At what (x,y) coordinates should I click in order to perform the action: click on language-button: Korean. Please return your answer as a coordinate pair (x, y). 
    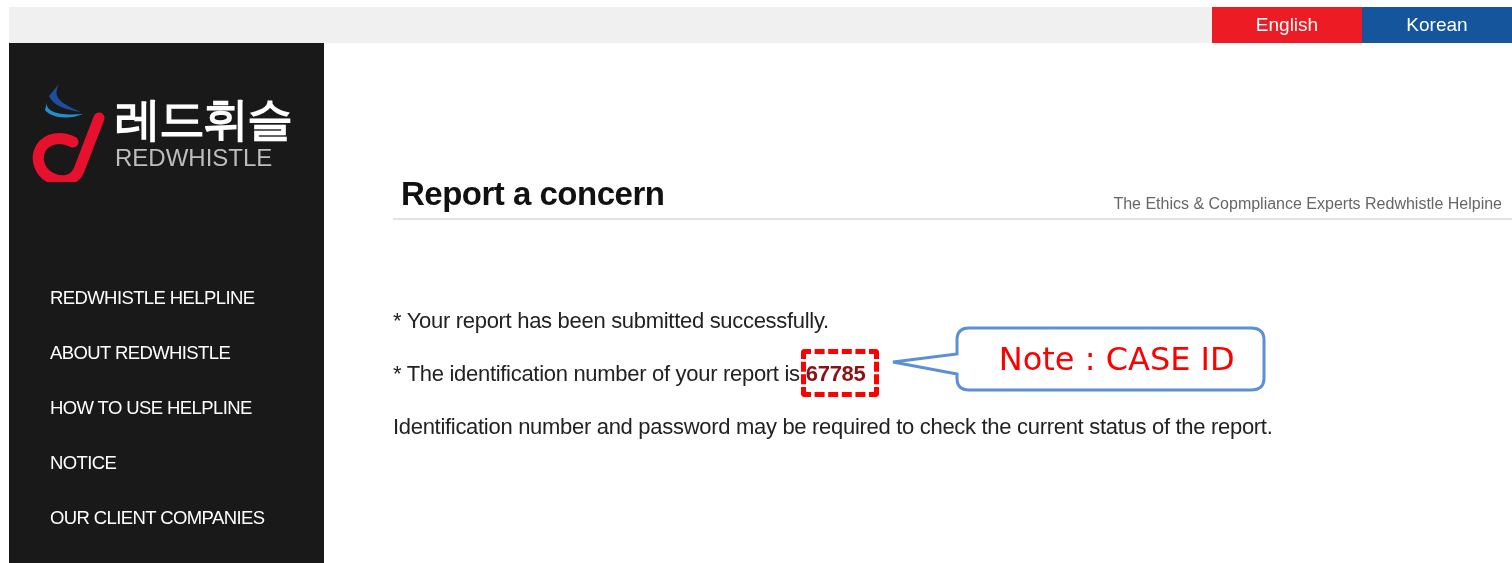
    Looking at the image, I should click on (1437, 25).